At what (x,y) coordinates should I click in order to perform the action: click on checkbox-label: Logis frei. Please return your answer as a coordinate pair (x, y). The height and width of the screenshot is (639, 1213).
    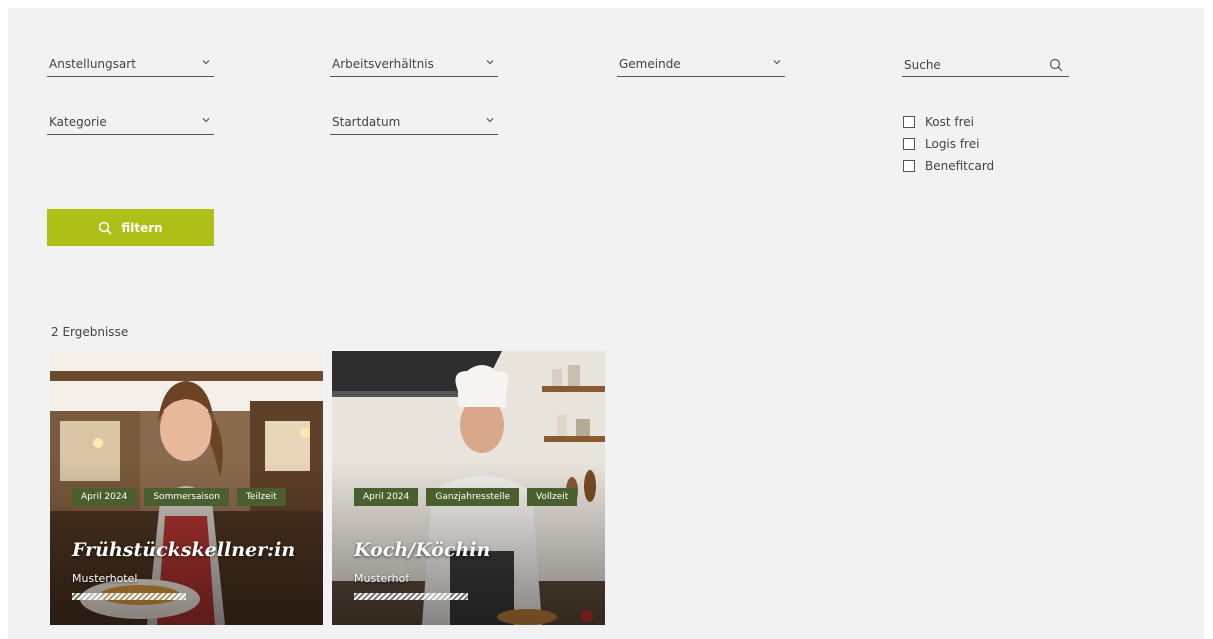
    Looking at the image, I should click on (952, 144).